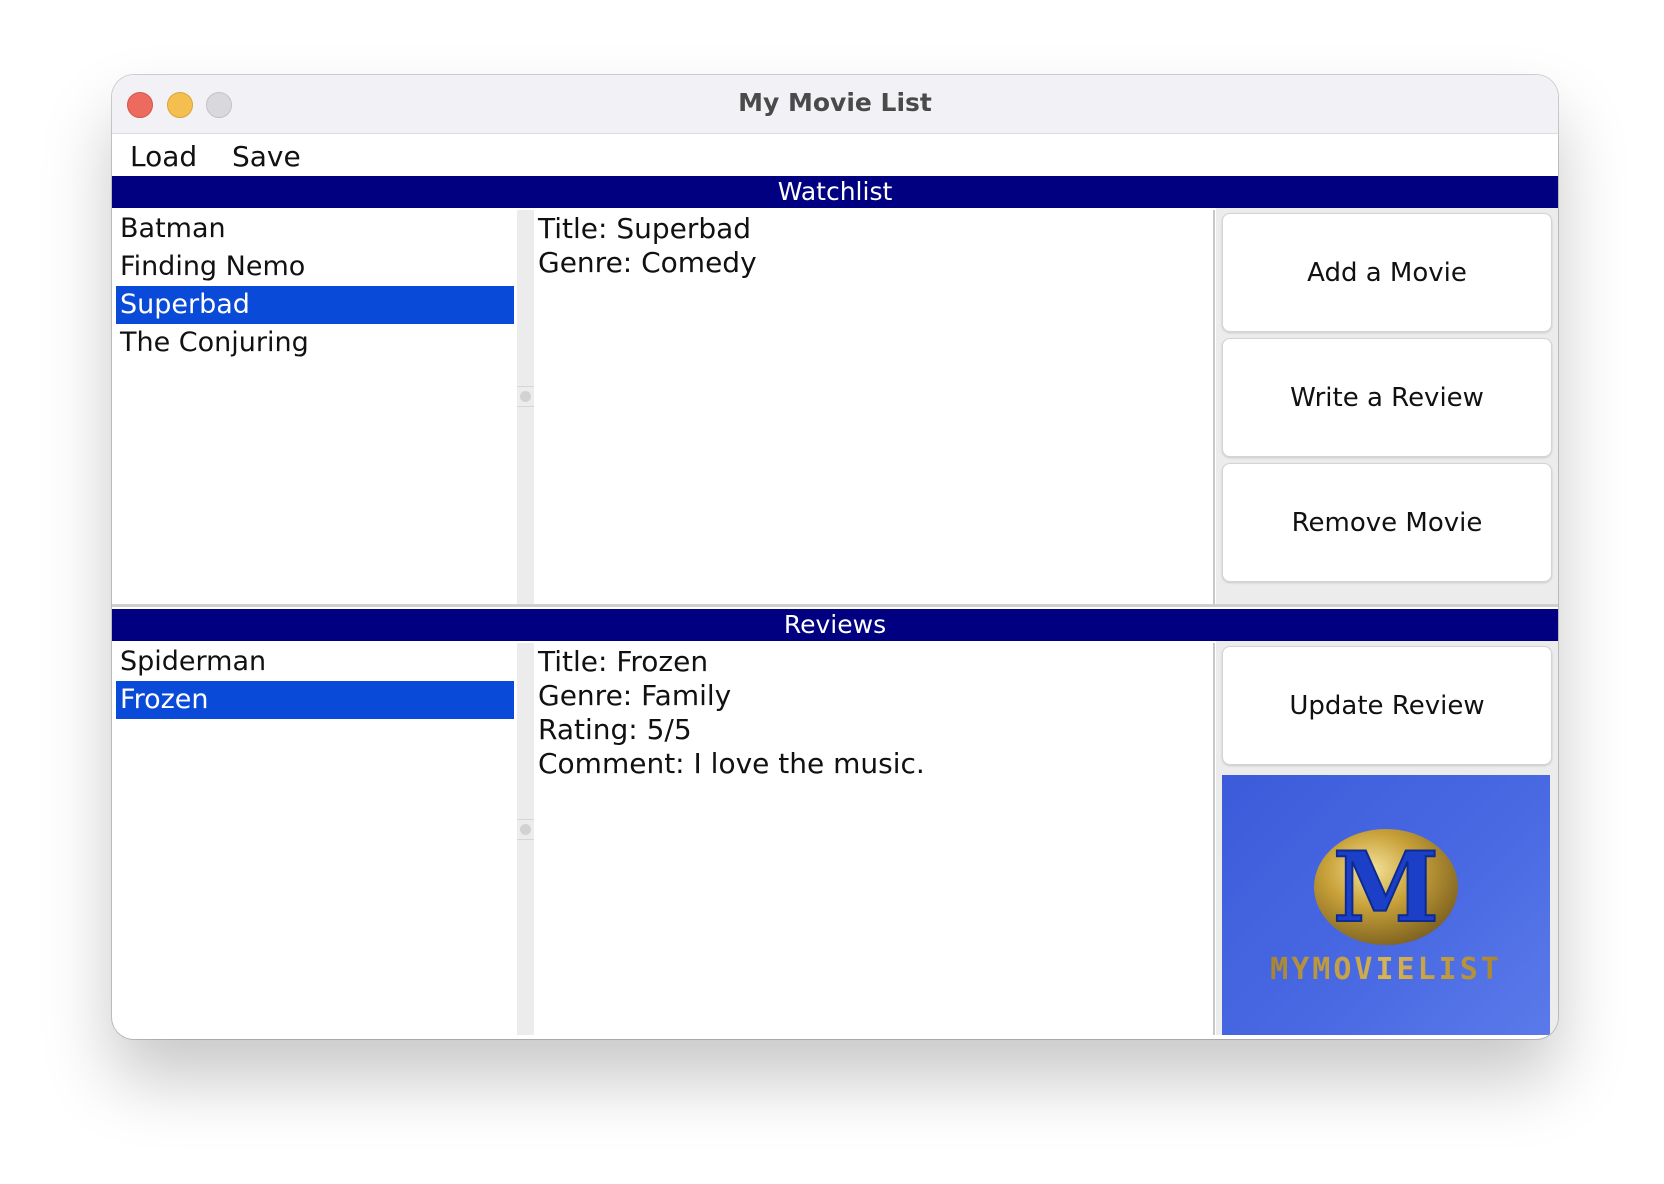  What do you see at coordinates (615, 729) in the screenshot?
I see `detail-rating: Rating: 5/5` at bounding box center [615, 729].